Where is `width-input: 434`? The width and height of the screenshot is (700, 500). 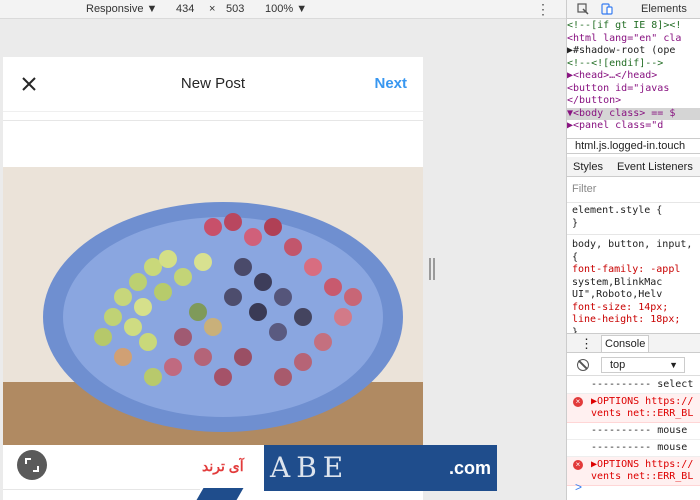 width-input: 434 is located at coordinates (185, 9).